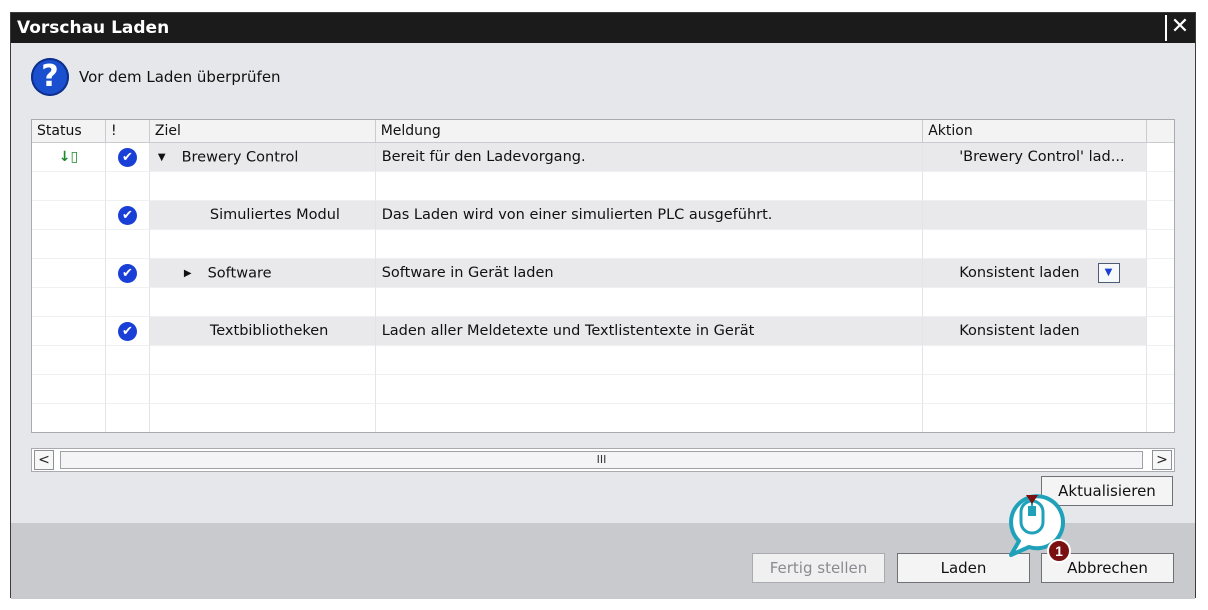 The height and width of the screenshot is (610, 1208). What do you see at coordinates (603, 28) in the screenshot?
I see `dialog-titlebar: Vorschau Laden ✕` at bounding box center [603, 28].